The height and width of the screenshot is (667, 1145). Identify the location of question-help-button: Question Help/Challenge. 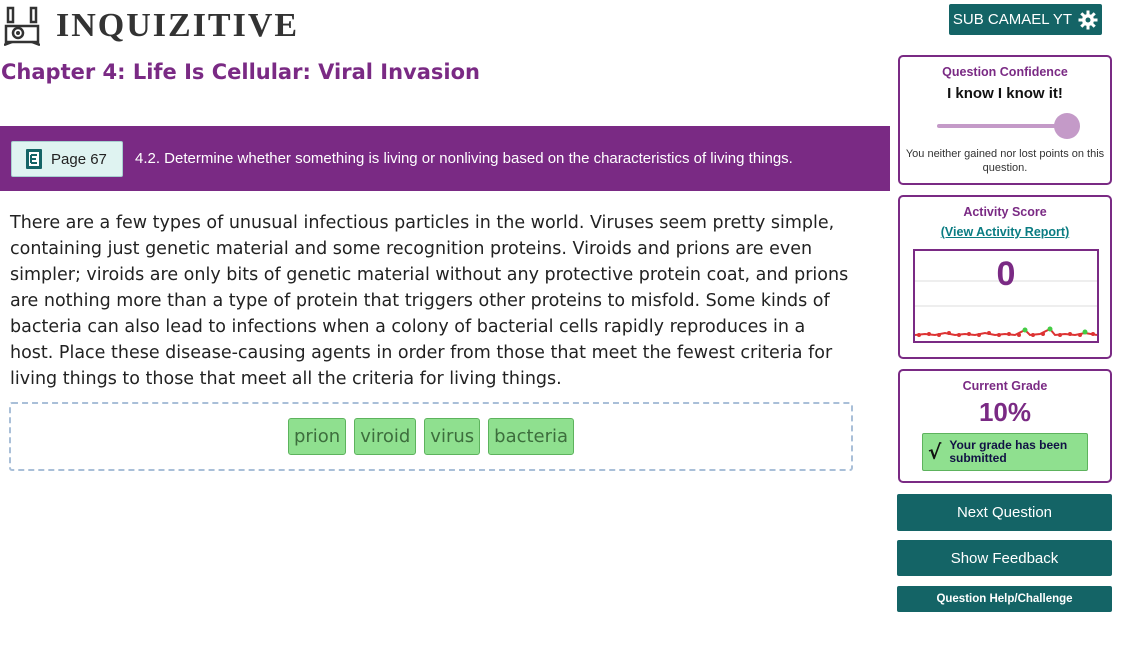
(1004, 599).